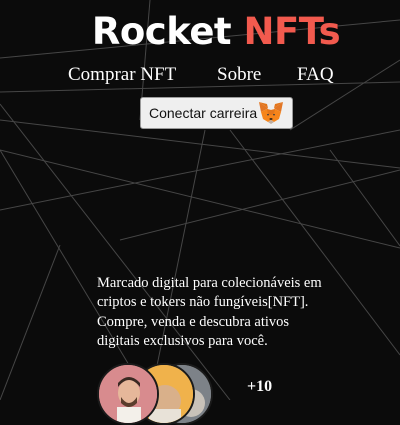 This screenshot has width=400, height=425. I want to click on nav-item-comprar-nft: Comprar NFT, so click(122, 75).